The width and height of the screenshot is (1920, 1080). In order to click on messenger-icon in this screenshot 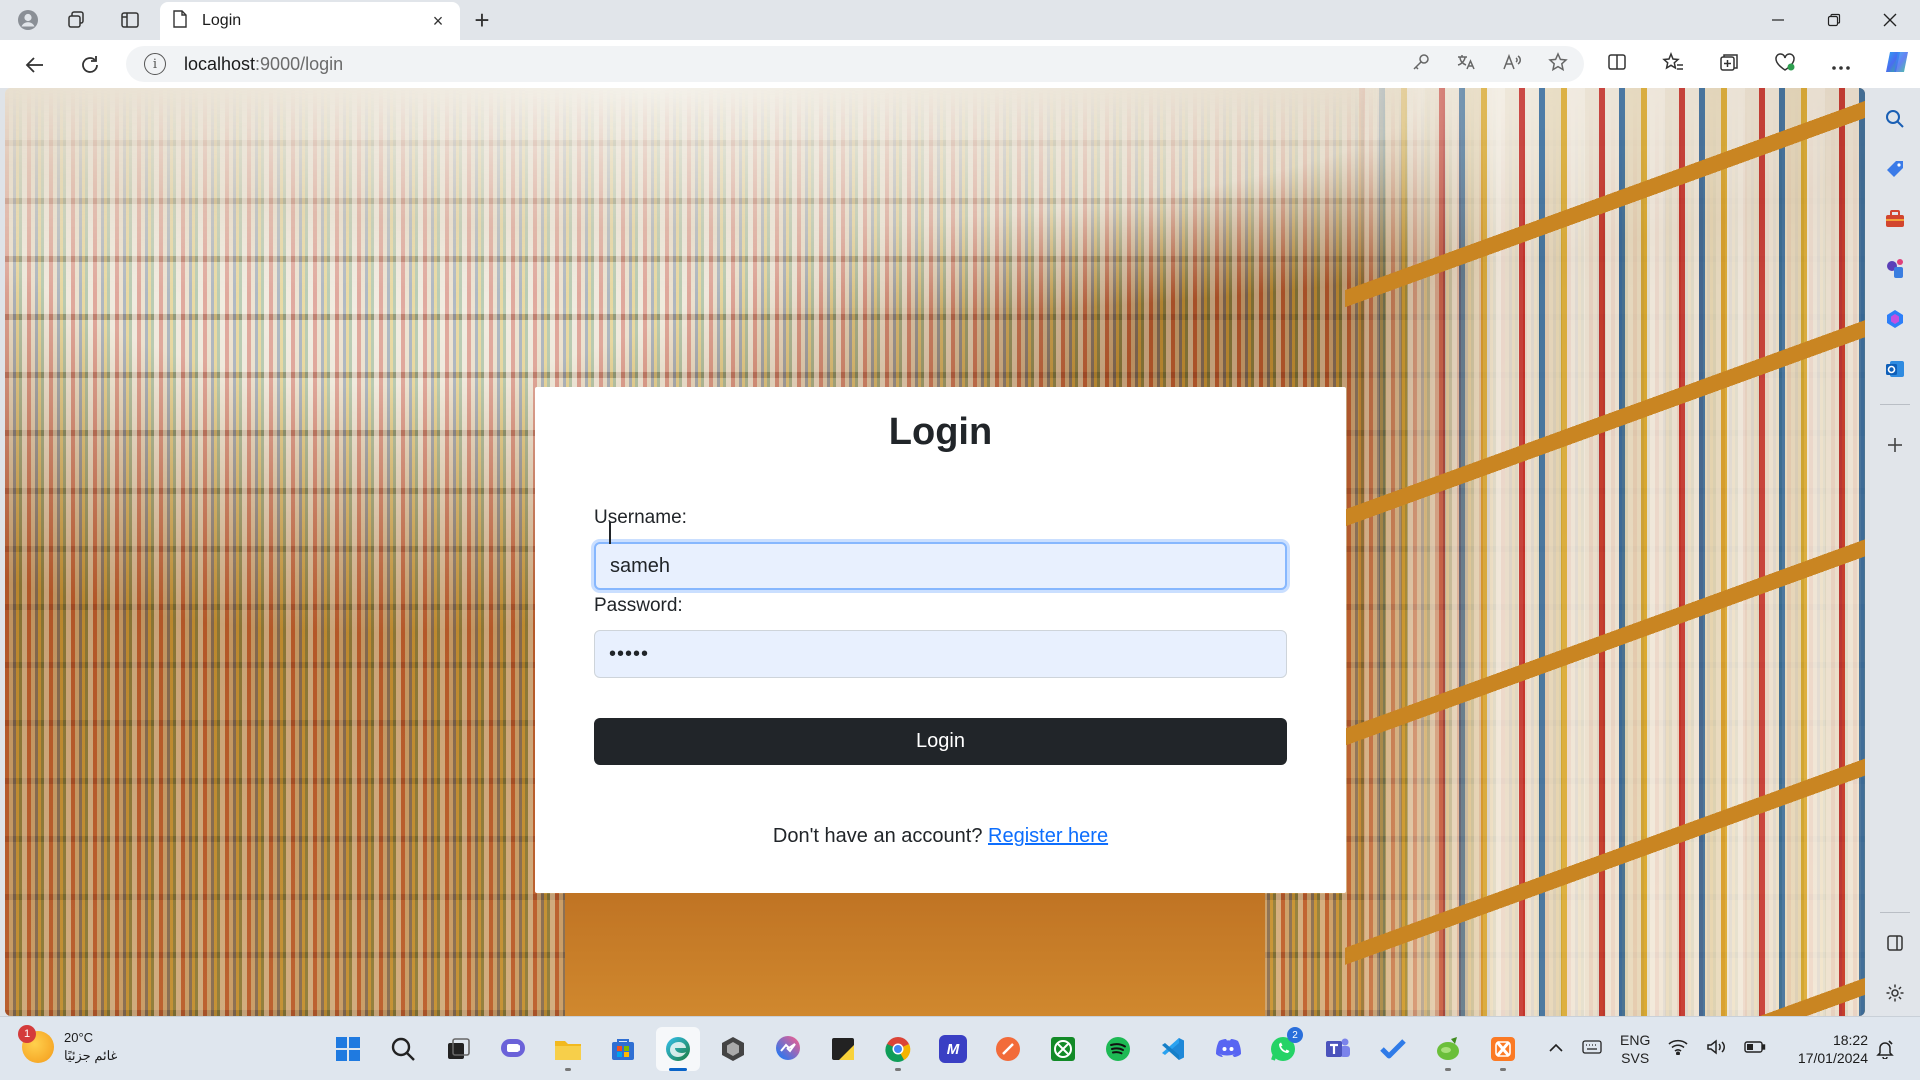, I will do `click(788, 1049)`.